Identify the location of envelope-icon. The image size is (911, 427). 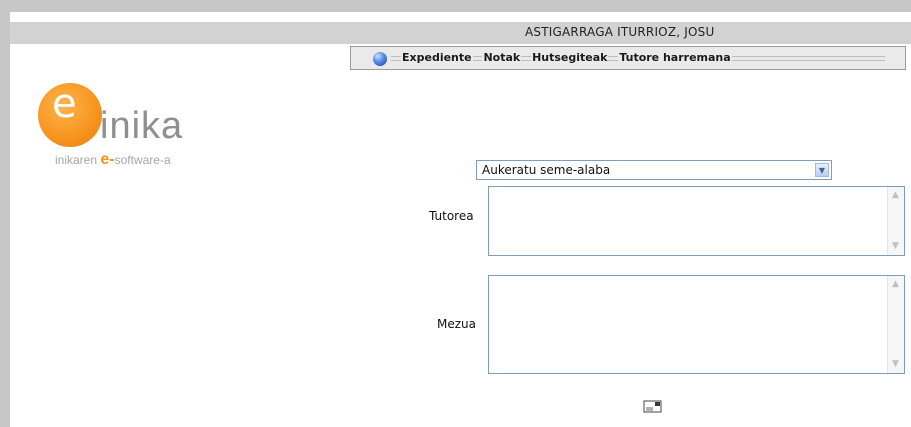
(652, 406).